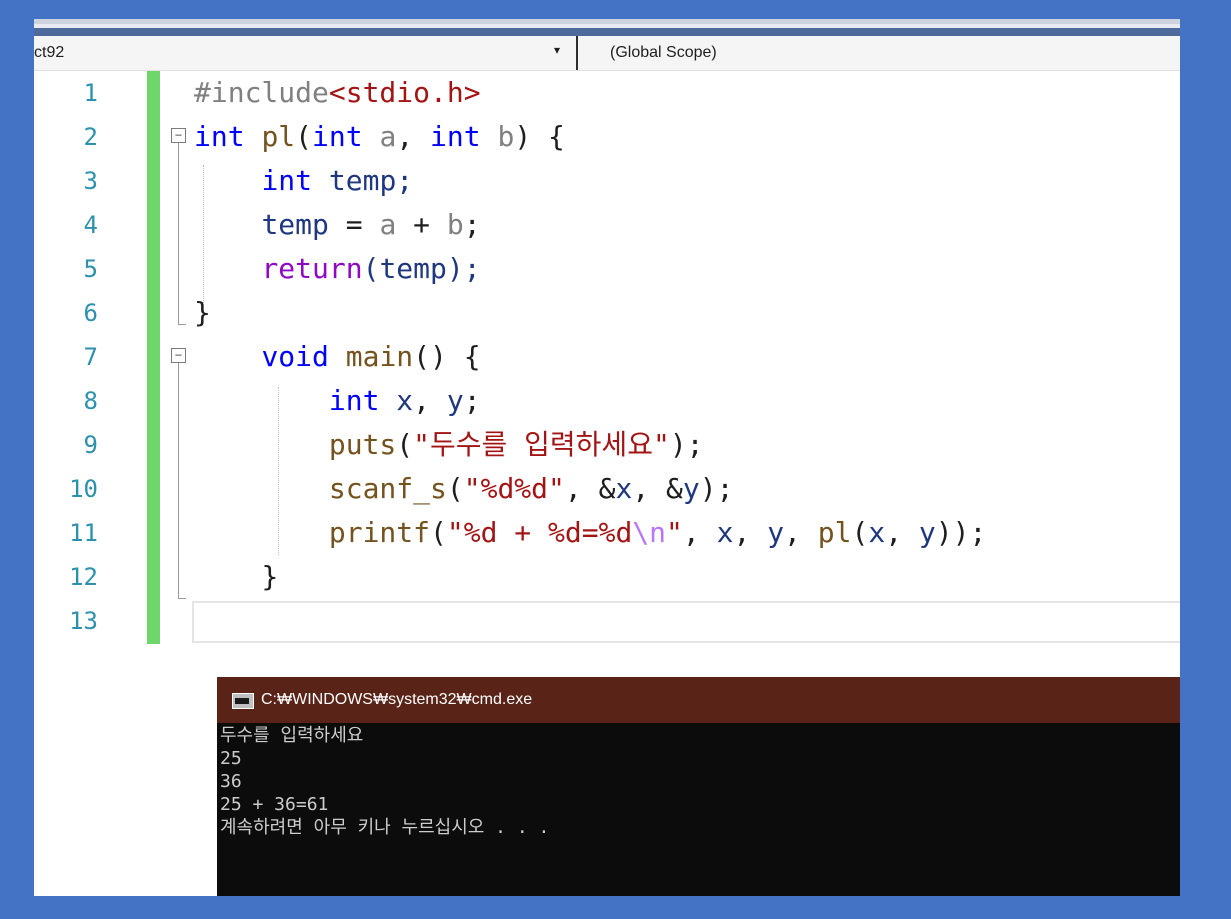  What do you see at coordinates (539, 532) in the screenshot?
I see `string-literal: "%d + %d=%d` at bounding box center [539, 532].